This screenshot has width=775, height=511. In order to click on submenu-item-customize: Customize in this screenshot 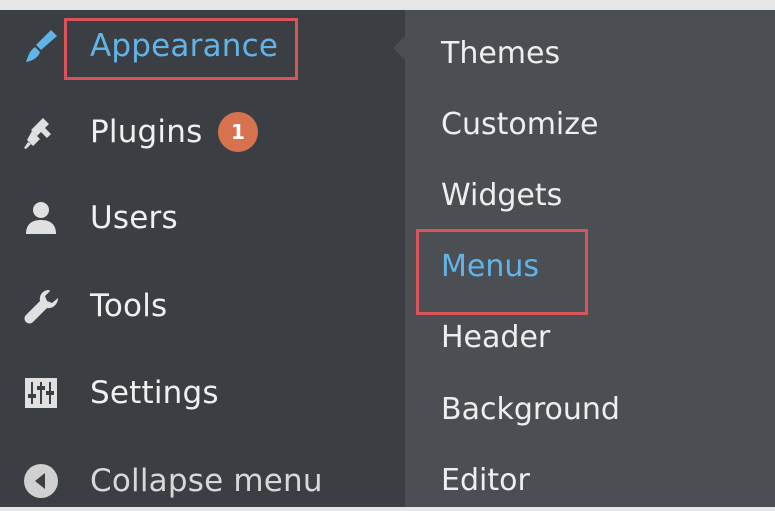, I will do `click(519, 124)`.